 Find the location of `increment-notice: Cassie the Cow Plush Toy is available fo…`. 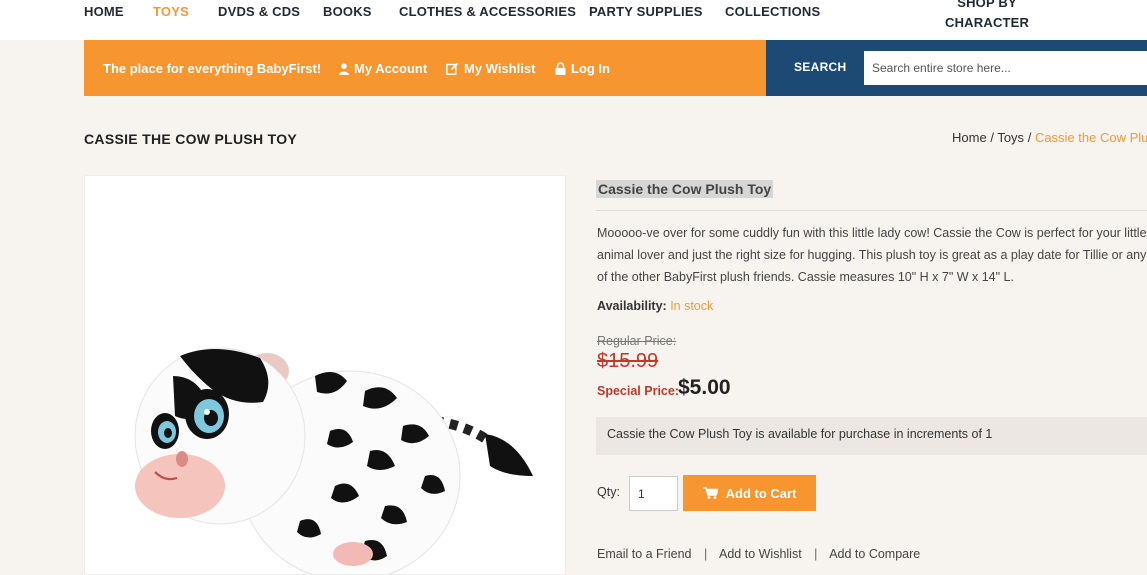

increment-notice: Cassie the Cow Plush Toy is available fo… is located at coordinates (871, 436).